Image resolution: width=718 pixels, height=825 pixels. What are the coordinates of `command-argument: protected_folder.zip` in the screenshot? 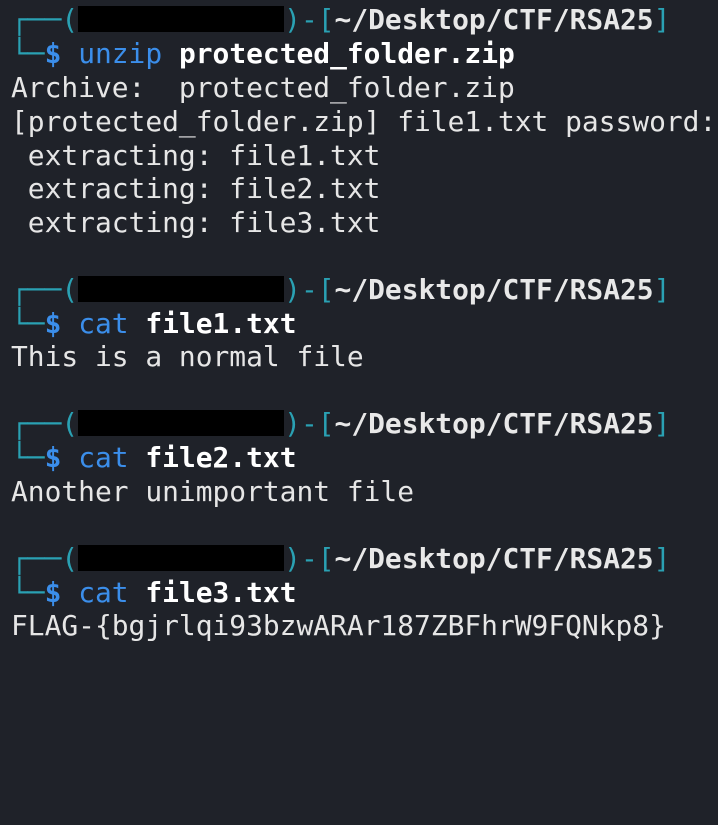 It's located at (346, 53).